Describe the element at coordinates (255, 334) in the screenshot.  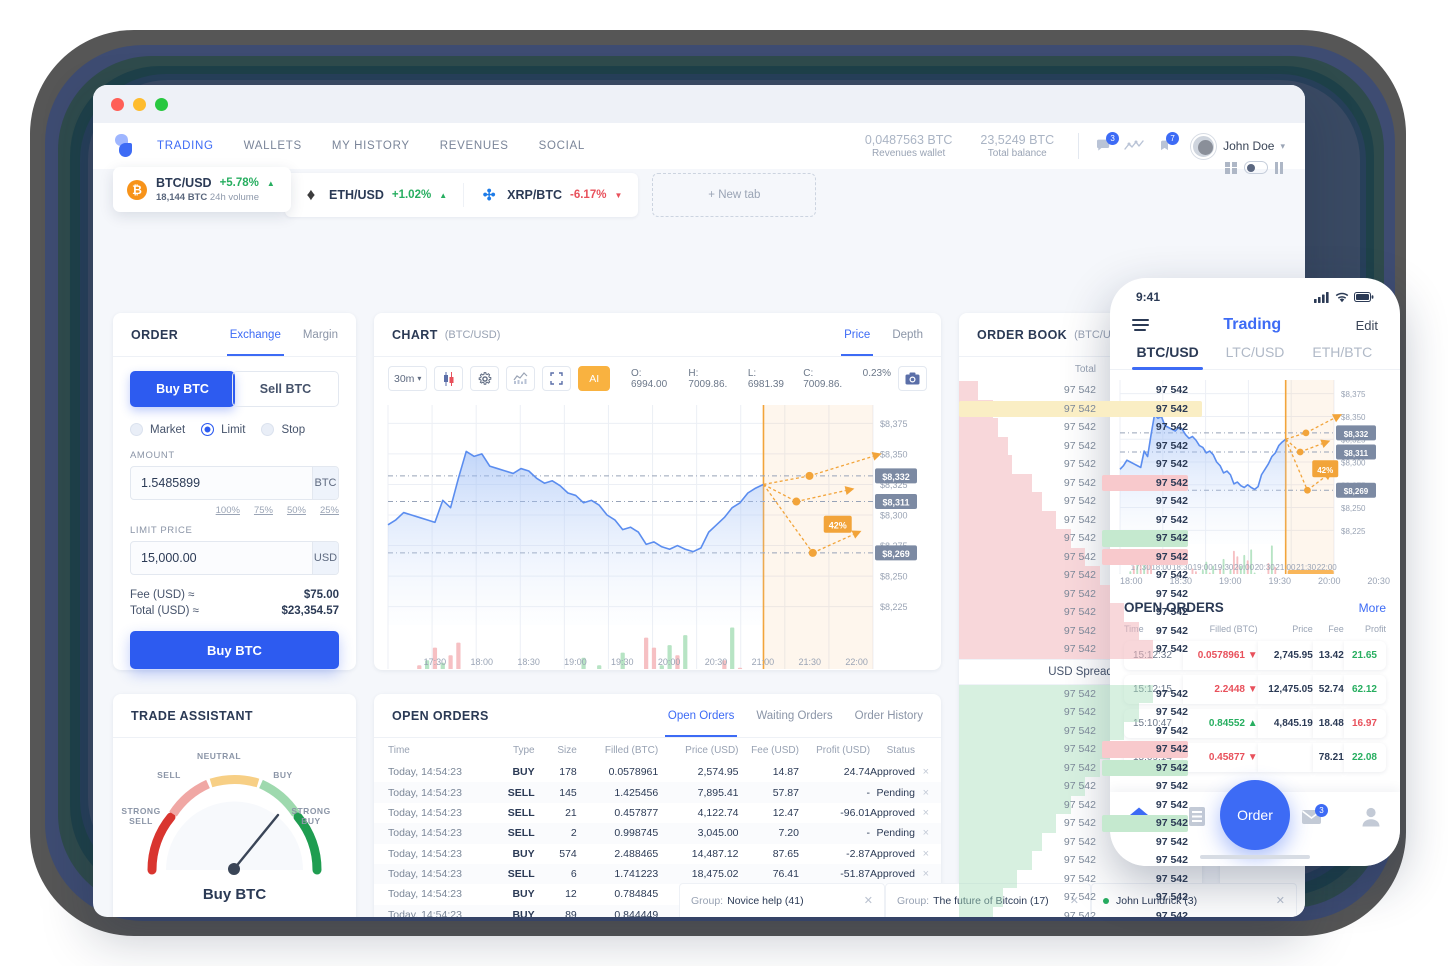
I see `tab-exchange: Exchange` at that location.